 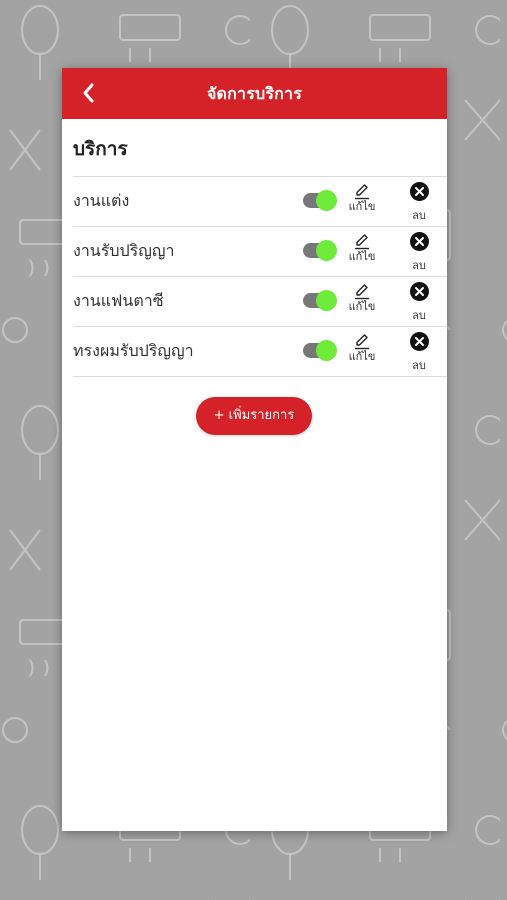 What do you see at coordinates (124, 250) in the screenshot?
I see `service-name: งานรับปริญญา` at bounding box center [124, 250].